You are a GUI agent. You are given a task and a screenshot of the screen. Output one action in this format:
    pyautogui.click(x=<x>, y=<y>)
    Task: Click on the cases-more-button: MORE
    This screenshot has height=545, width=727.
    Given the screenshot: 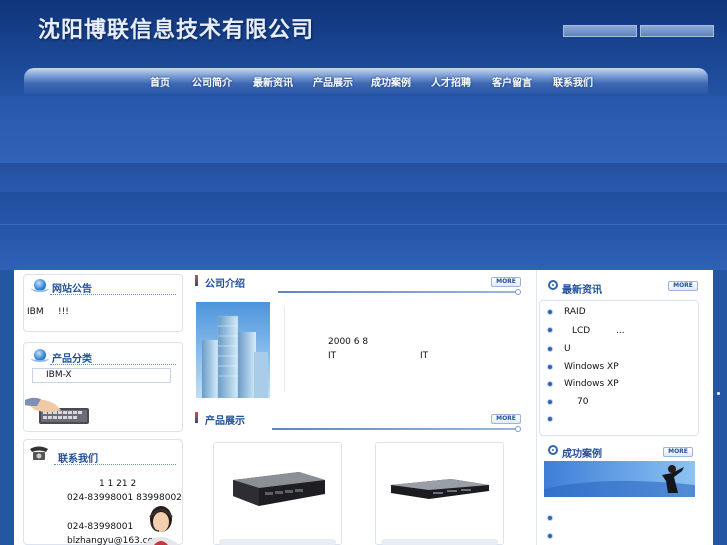 What is the action you would take?
    pyautogui.click(x=678, y=452)
    